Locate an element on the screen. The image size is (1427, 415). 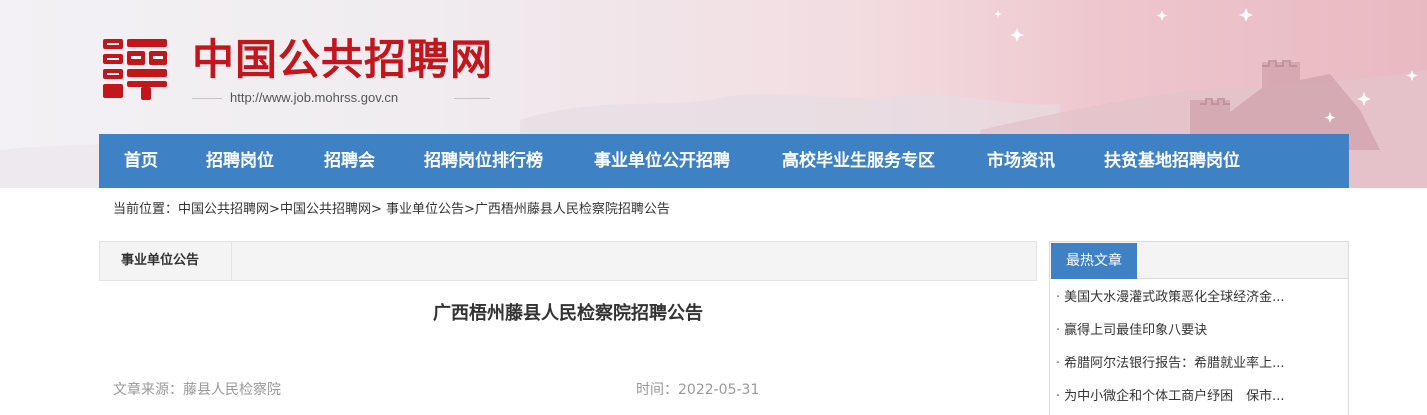
nav-item-public-institution: 事业单位公开招聘 is located at coordinates (662, 161).